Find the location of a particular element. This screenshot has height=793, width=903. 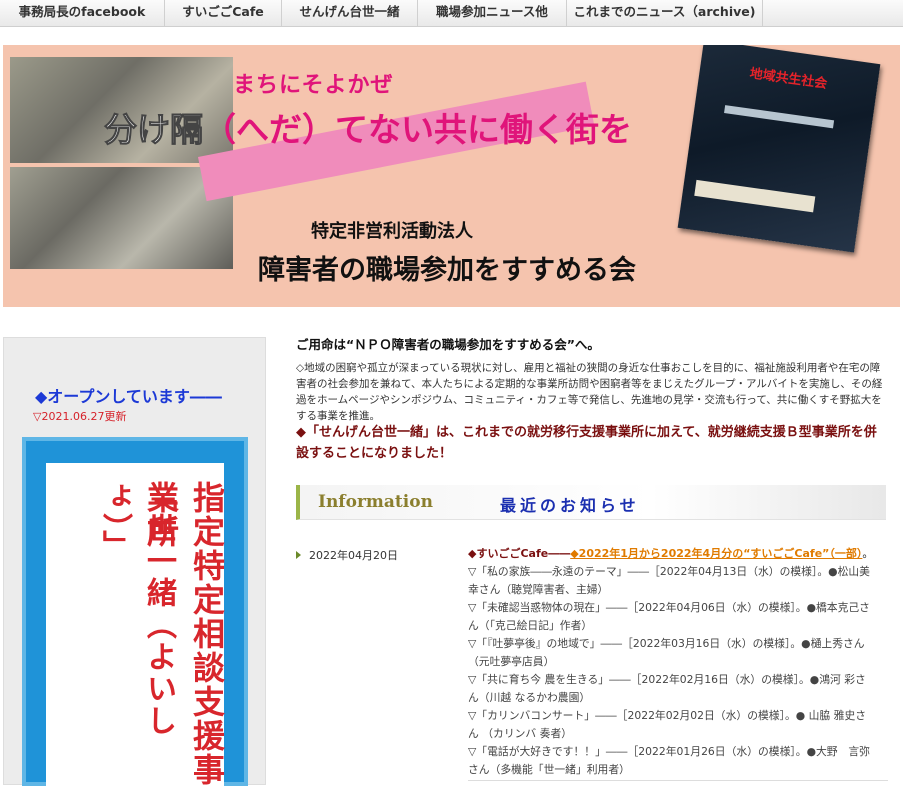

banner-org-name: 障害者の職場参加をすすめる会 is located at coordinates (447, 270).